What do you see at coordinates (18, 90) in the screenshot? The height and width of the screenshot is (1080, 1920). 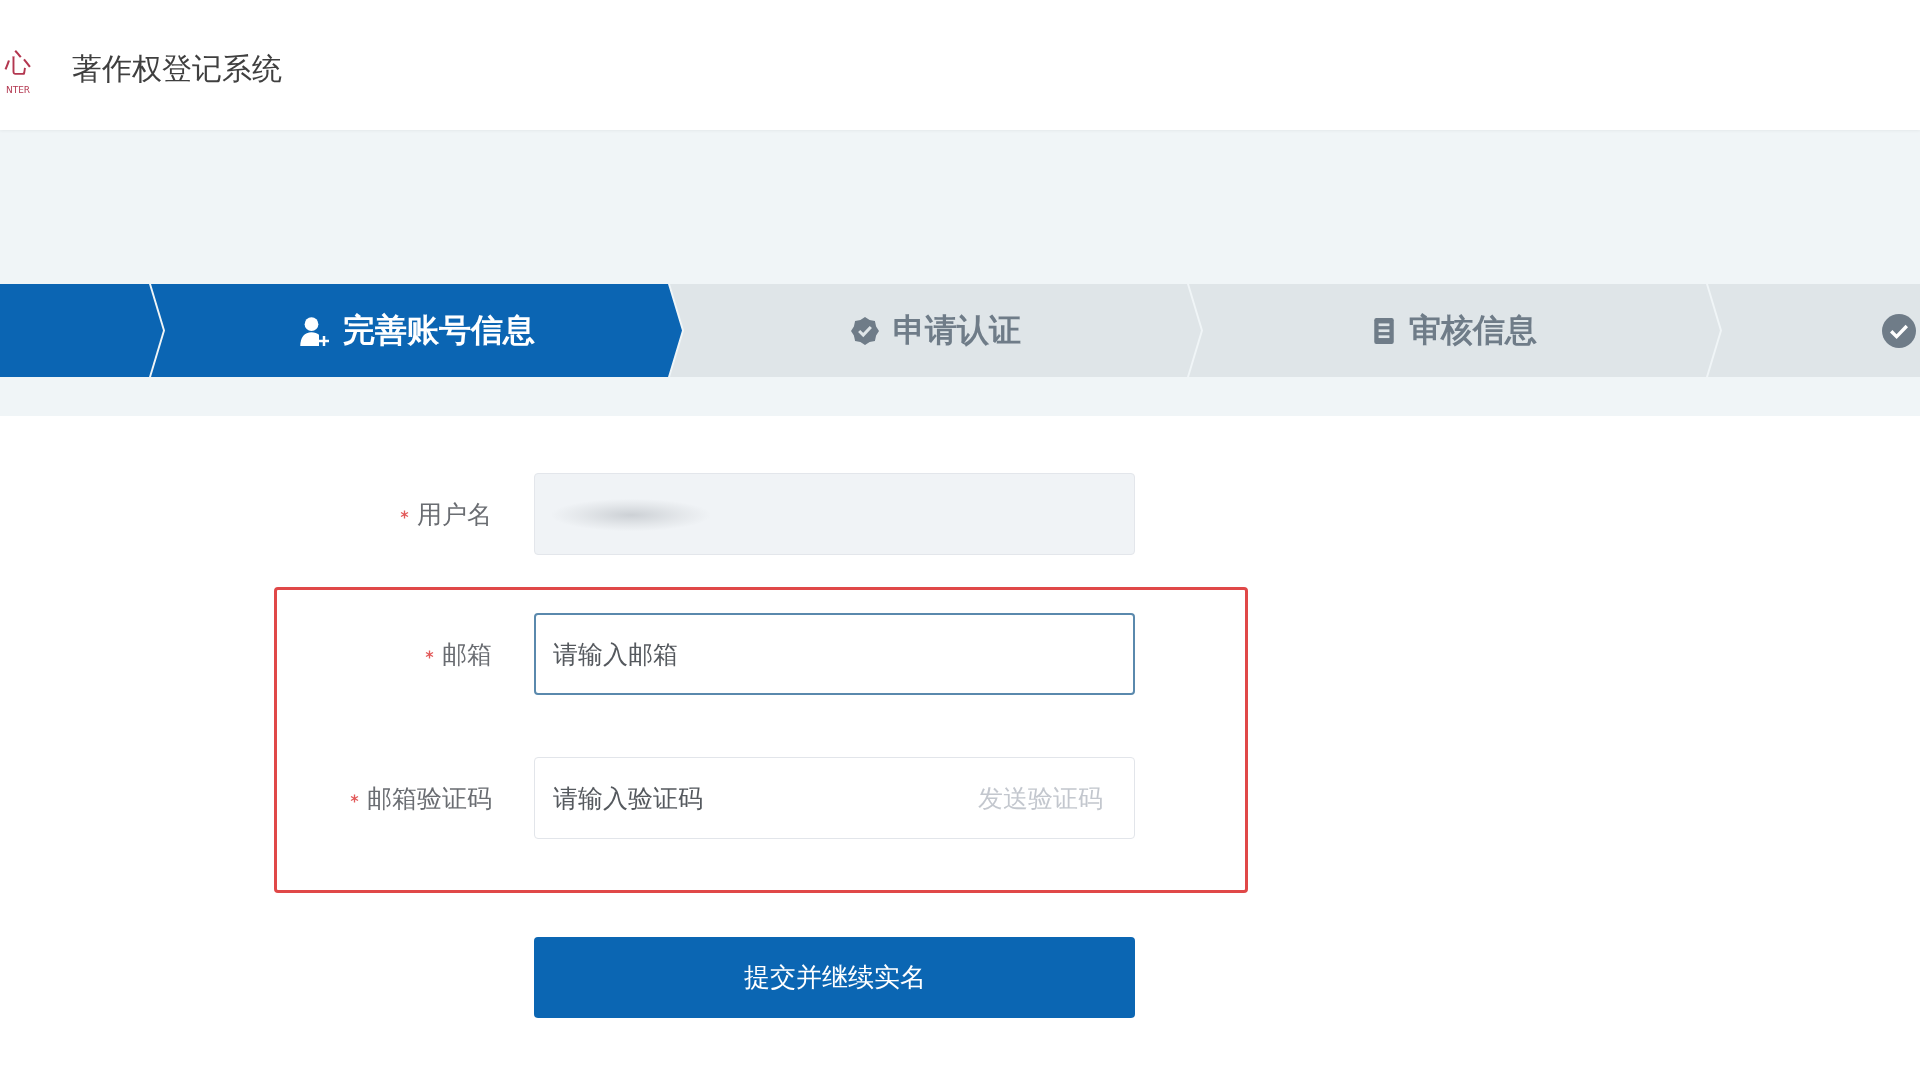 I see `logo-caption: NTER` at bounding box center [18, 90].